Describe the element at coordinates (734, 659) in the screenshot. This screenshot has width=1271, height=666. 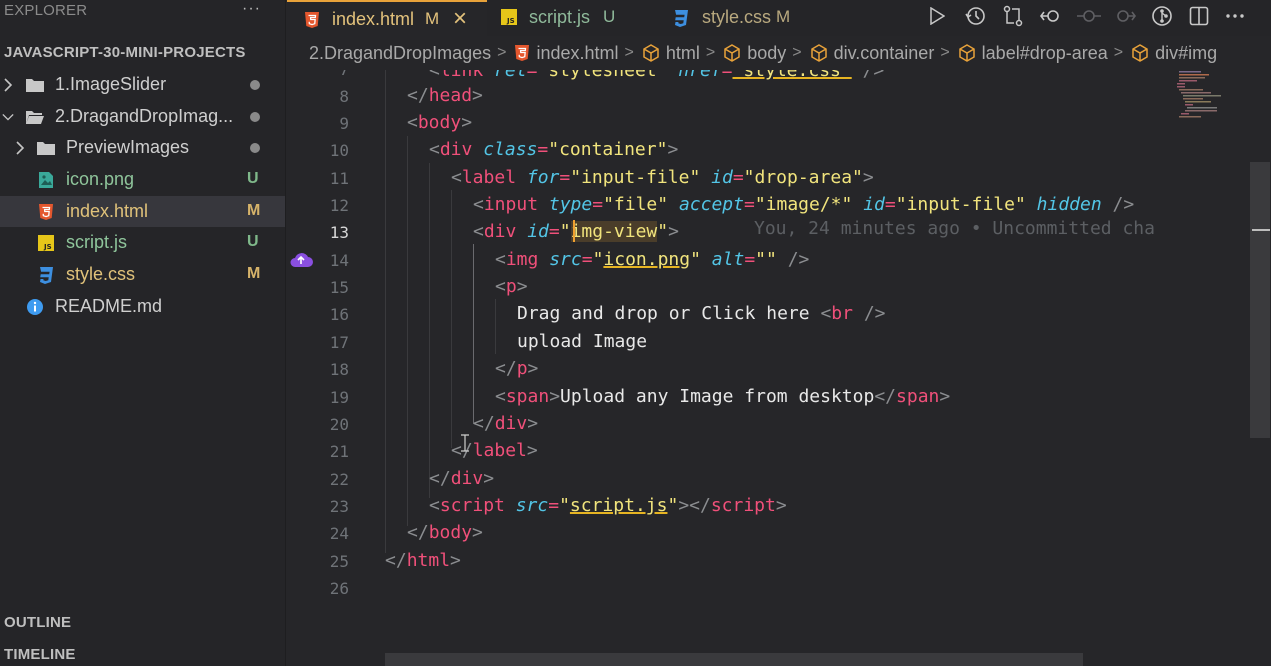
I see `horizontal-scrollbar` at that location.